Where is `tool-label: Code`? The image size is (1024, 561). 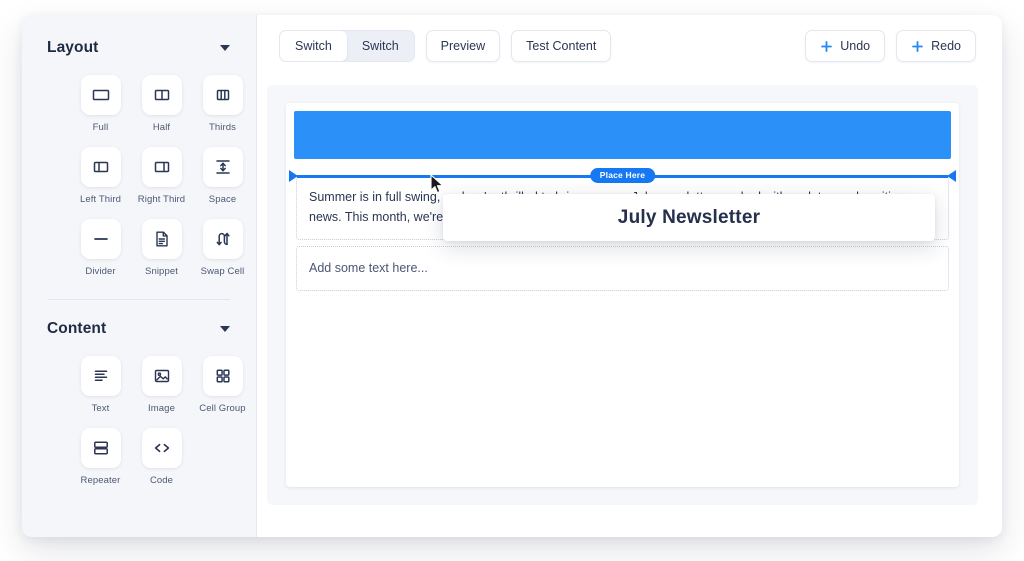 tool-label: Code is located at coordinates (161, 480).